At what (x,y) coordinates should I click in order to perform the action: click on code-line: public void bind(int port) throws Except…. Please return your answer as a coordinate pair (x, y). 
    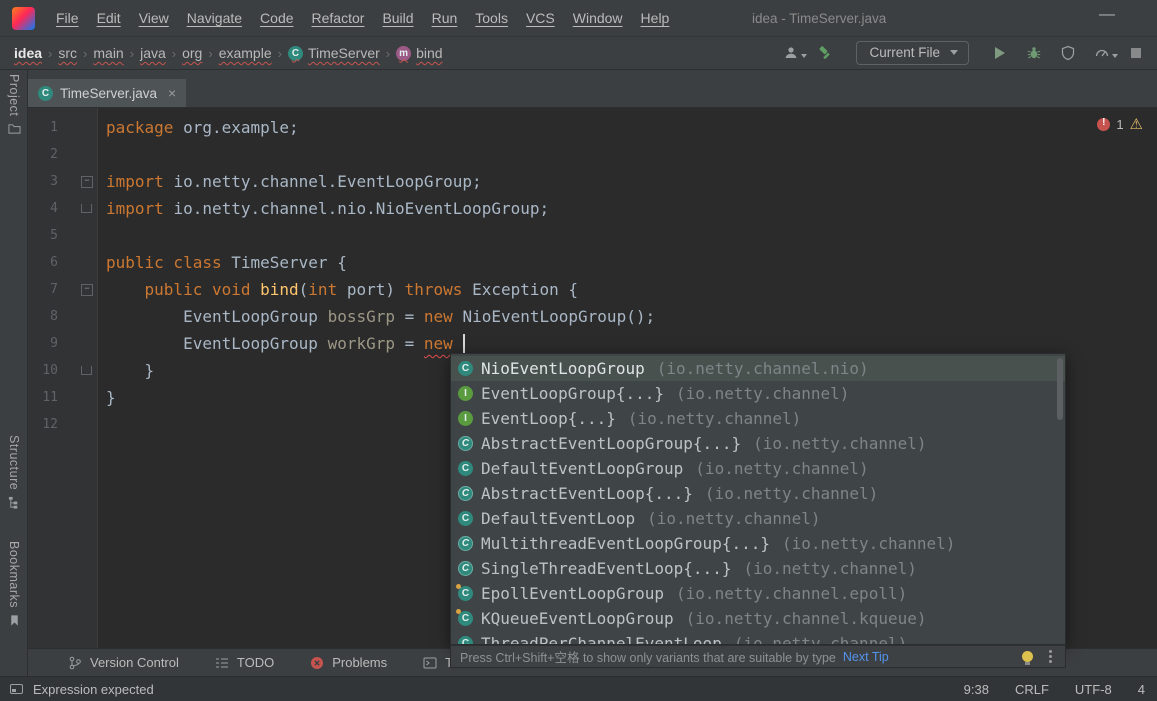
    Looking at the image, I should click on (631, 289).